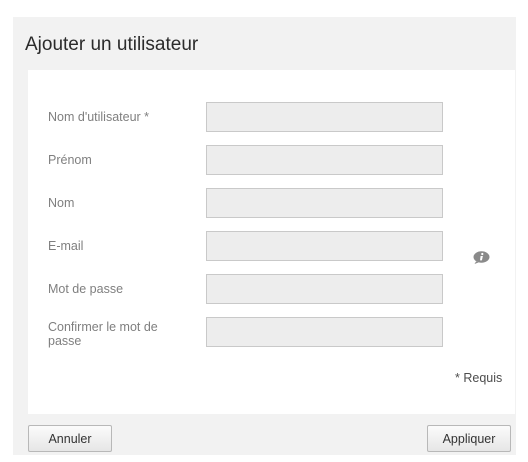 The image size is (528, 462). Describe the element at coordinates (324, 117) in the screenshot. I see `username-field` at that location.